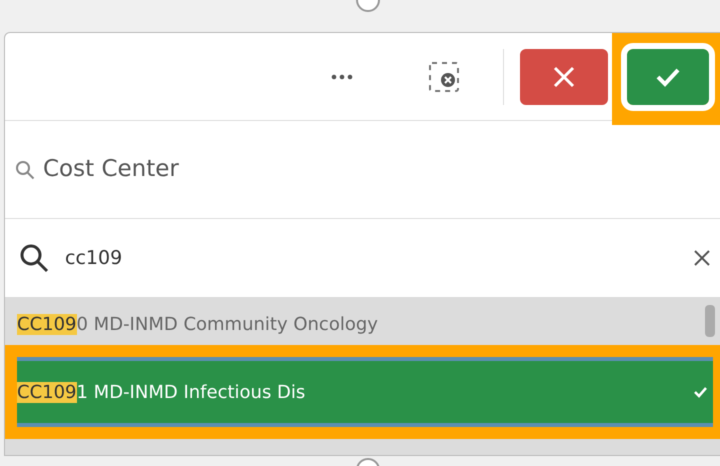  Describe the element at coordinates (111, 169) in the screenshot. I see `field-title: Cost Center` at that location.